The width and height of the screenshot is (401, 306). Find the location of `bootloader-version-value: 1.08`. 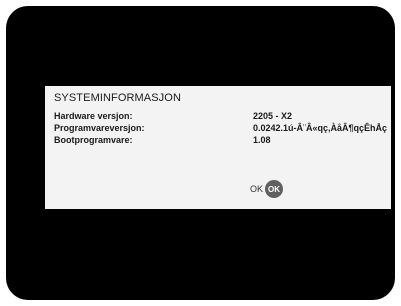

bootloader-version-value: 1.08 is located at coordinates (262, 140).